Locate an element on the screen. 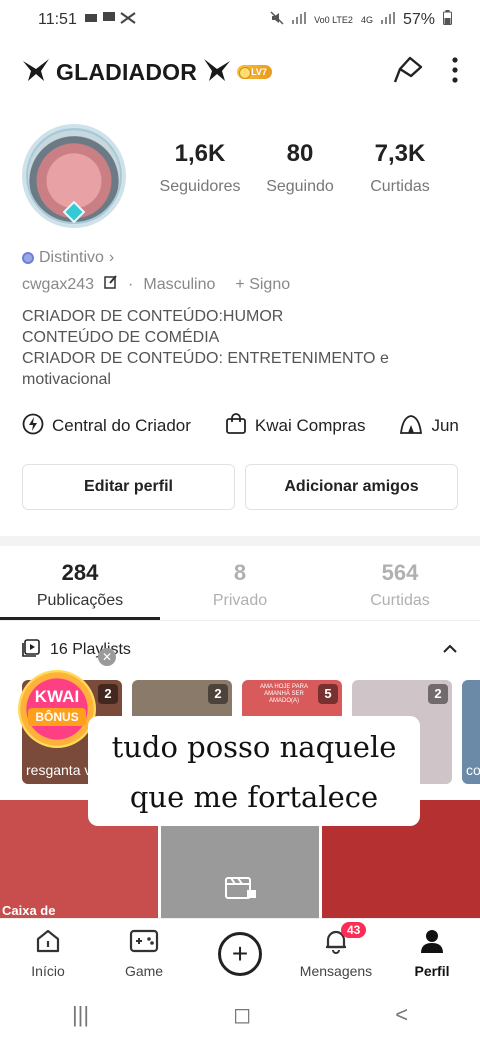 Image resolution: width=480 pixels, height=1042 pixels. network-label-1: Vo0 LTE2 is located at coordinates (333, 19).